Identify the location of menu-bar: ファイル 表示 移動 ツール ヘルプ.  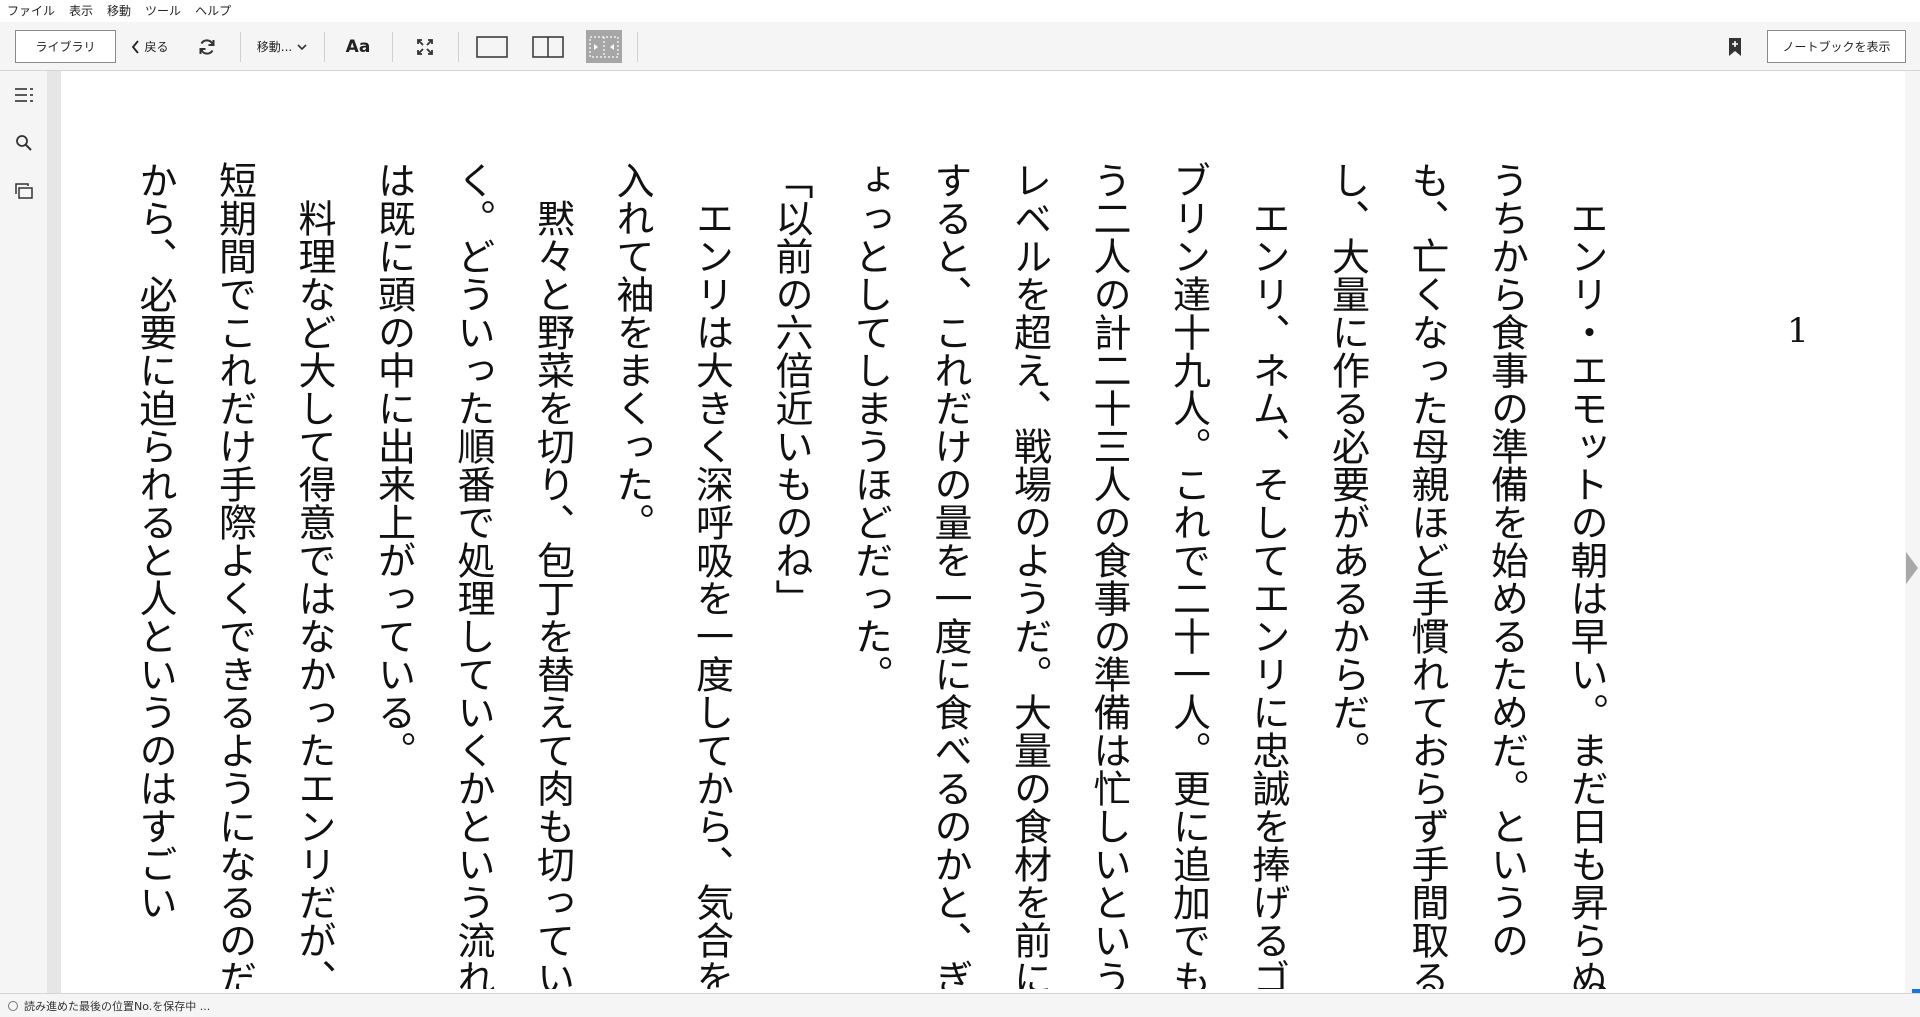
(960, 11).